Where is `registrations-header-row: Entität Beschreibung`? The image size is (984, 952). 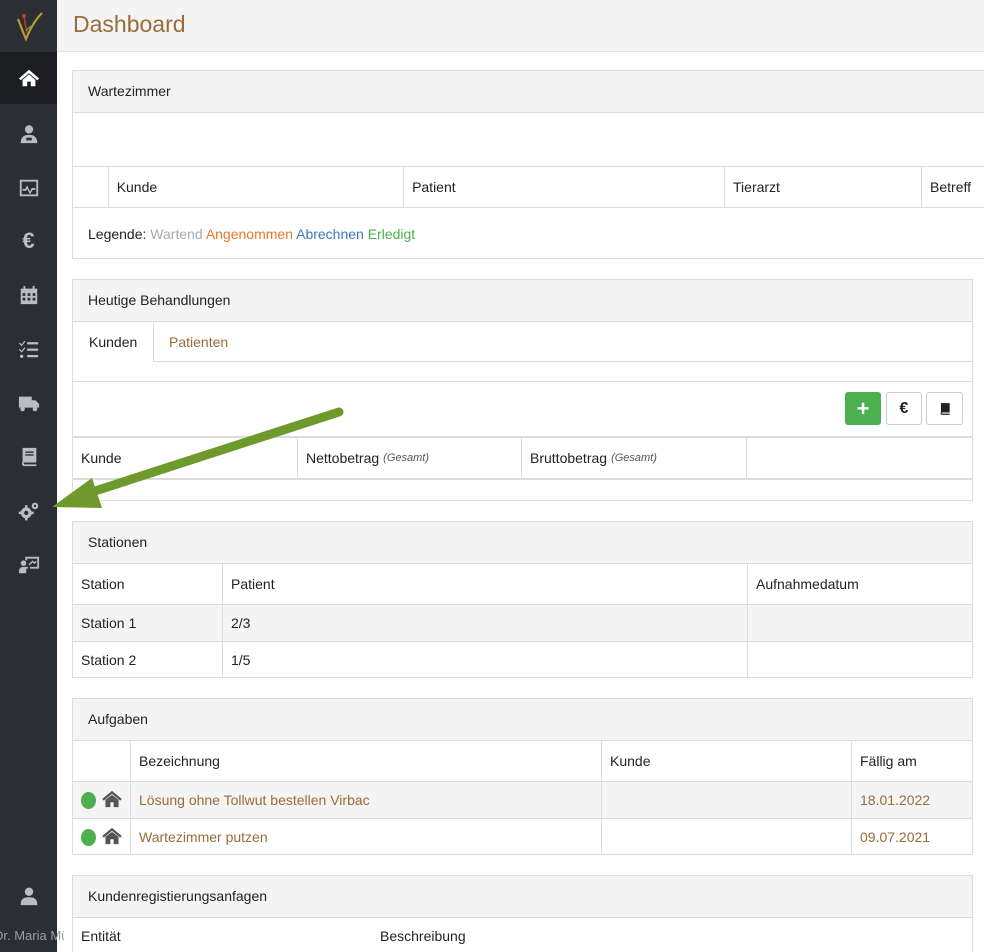 registrations-header-row: Entität Beschreibung is located at coordinates (522, 935).